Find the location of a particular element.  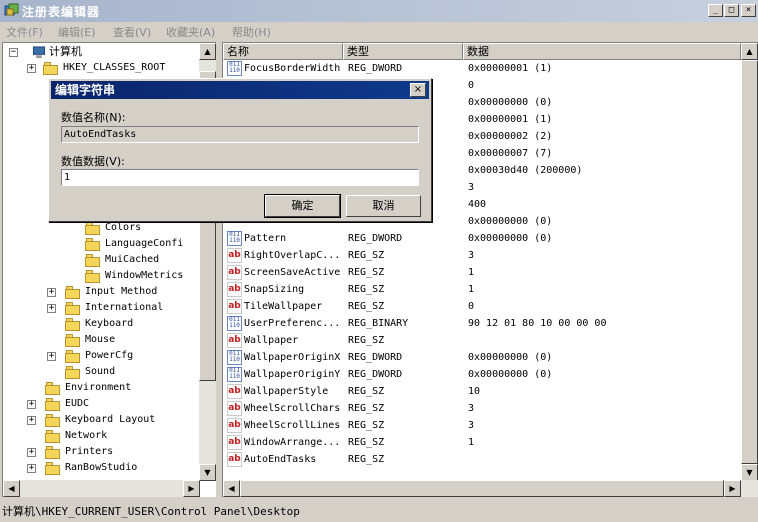

list-row: ab TileWallpaper REG_SZ 0 is located at coordinates (482, 306).